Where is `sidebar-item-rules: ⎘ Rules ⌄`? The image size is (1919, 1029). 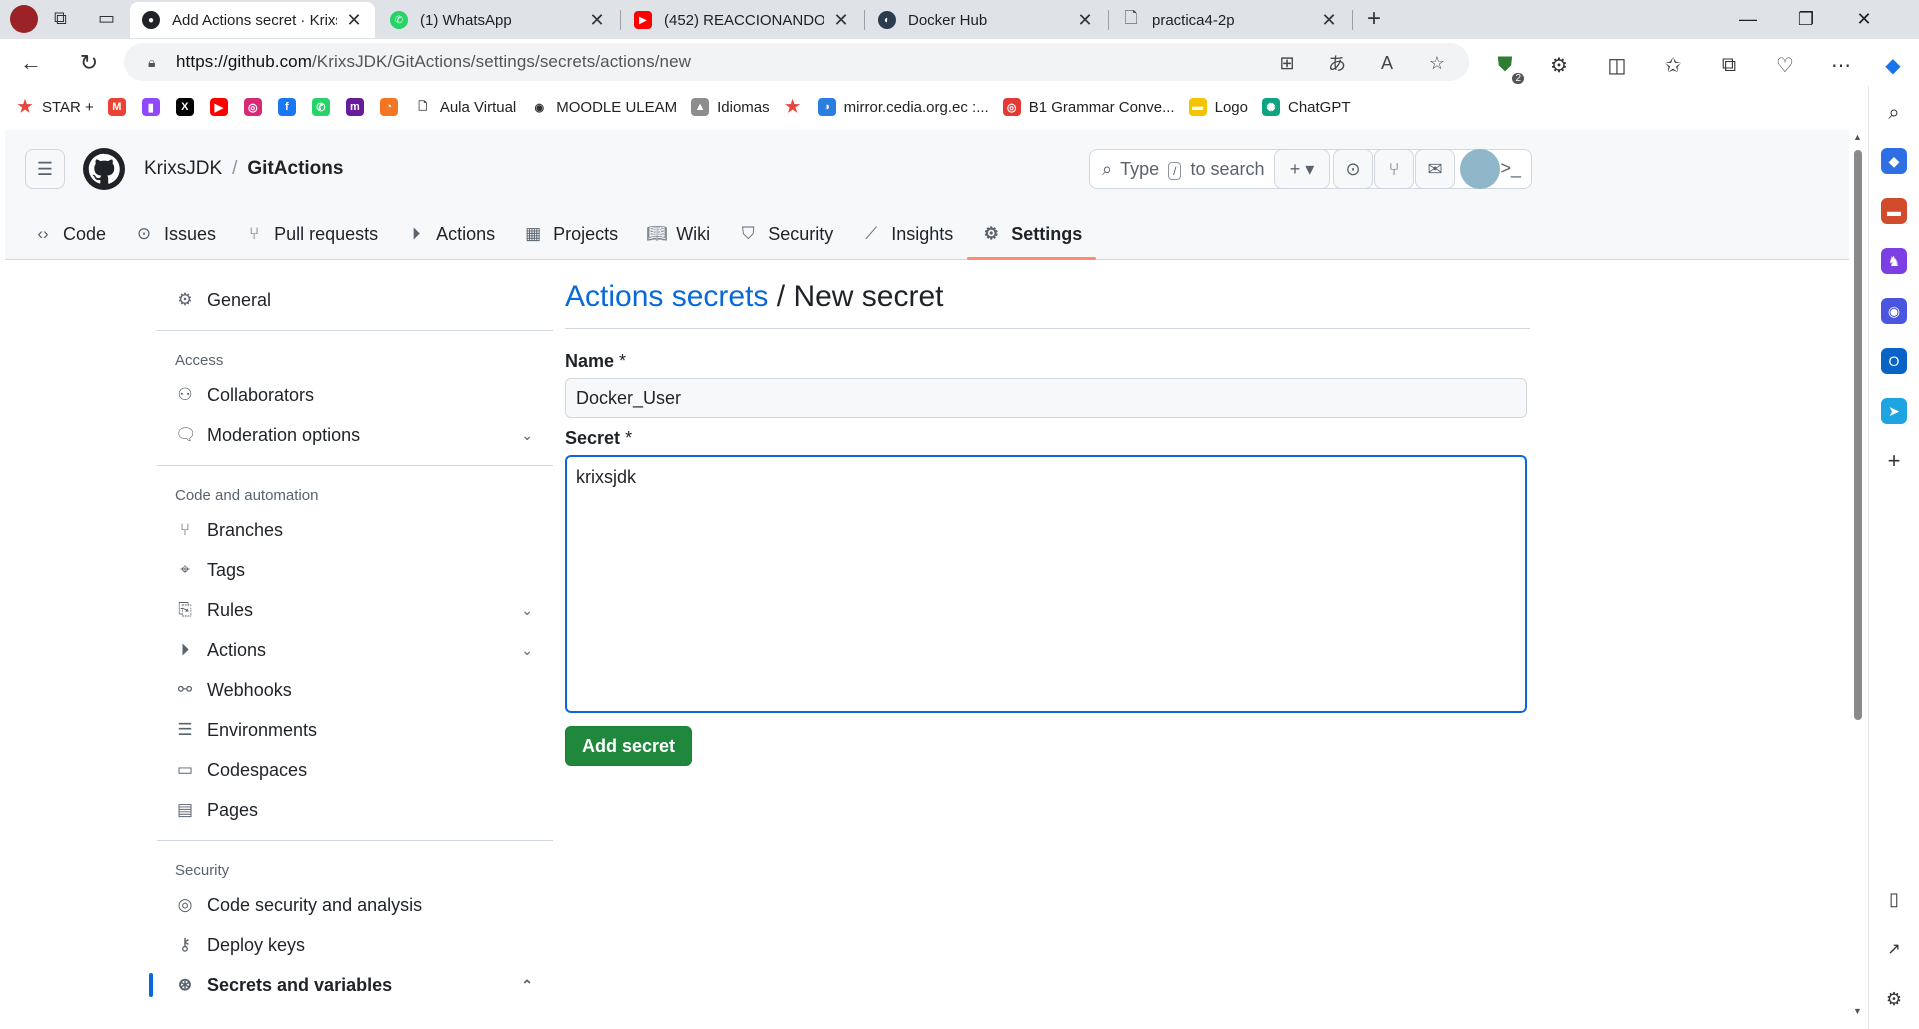
sidebar-item-rules: ⎘ Rules ⌄ is located at coordinates (355, 610).